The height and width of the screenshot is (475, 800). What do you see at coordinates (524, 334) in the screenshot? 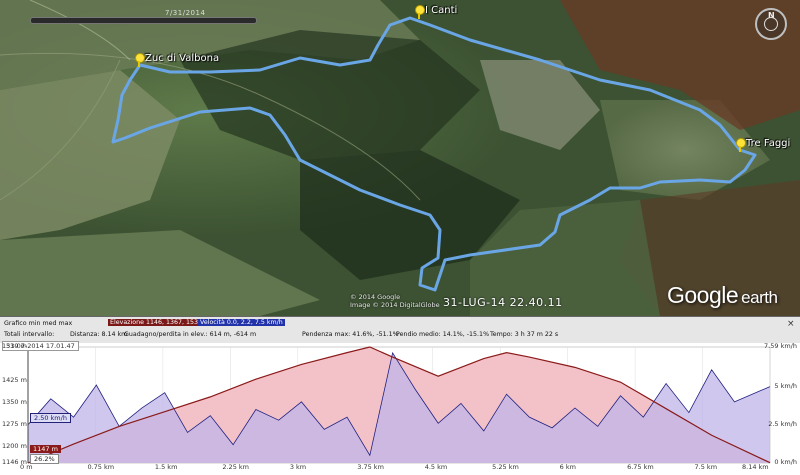
I see `time-stat: Tempo: 3 h 37 m 22 s` at bounding box center [524, 334].